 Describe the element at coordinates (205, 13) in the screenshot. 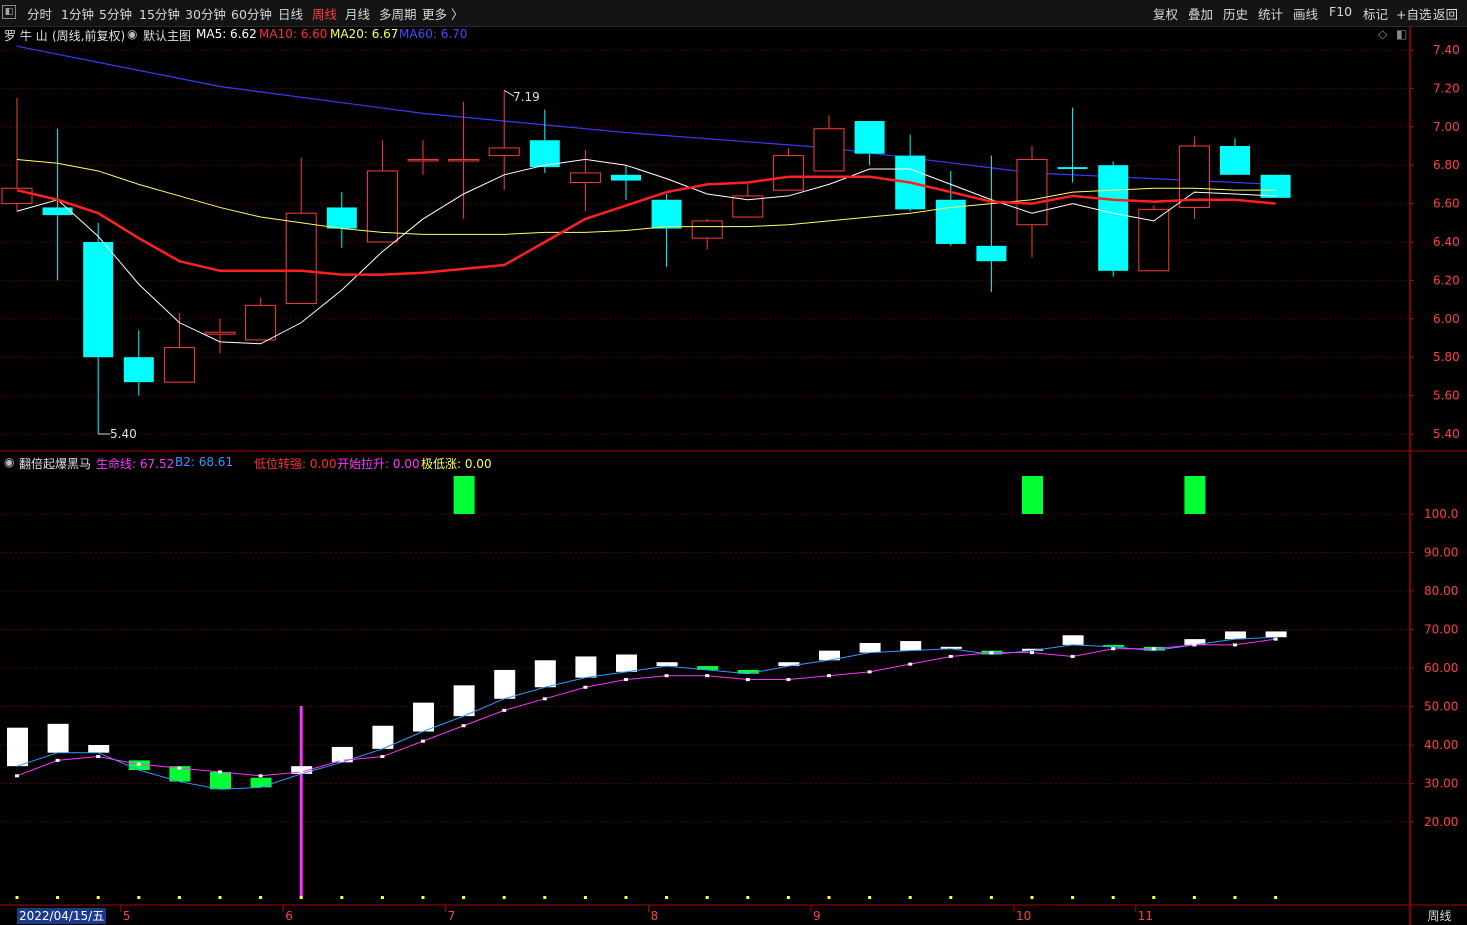

I see `period-tab-30min: 30分钟` at that location.